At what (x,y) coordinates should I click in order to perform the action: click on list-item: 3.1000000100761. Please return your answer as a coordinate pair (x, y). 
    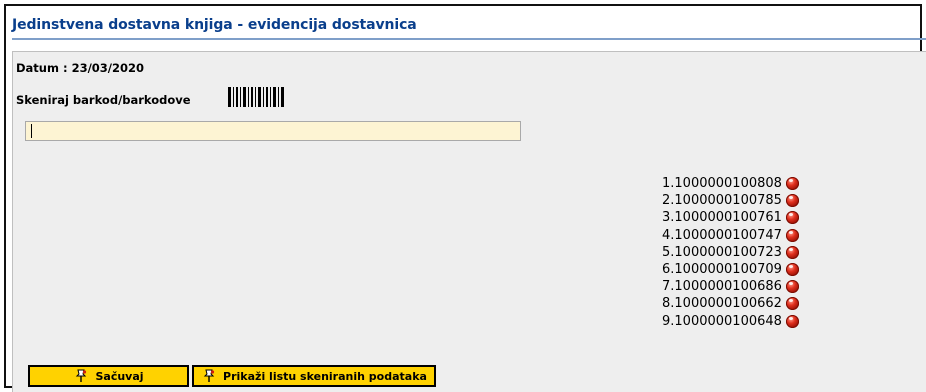
    Looking at the image, I should click on (730, 217).